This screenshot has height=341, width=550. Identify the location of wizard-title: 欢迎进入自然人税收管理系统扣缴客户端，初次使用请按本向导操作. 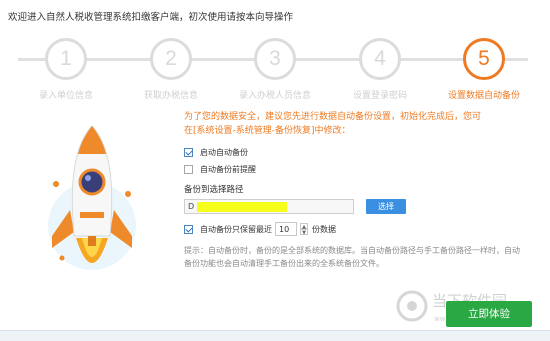
(151, 17).